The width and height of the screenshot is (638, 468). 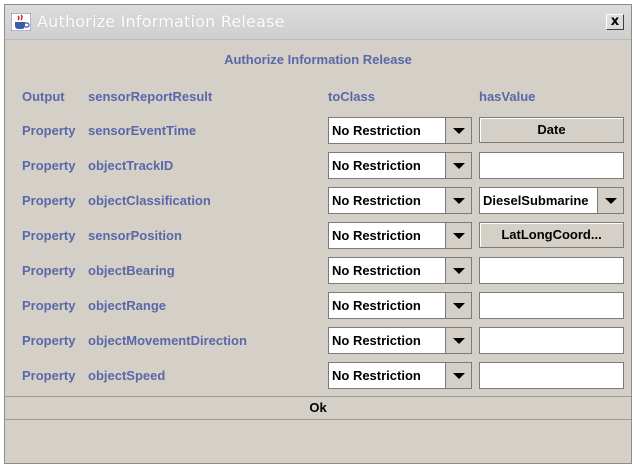 I want to click on property-row-objectspeed: Property objectSpeed No Restriction, so click(x=318, y=376).